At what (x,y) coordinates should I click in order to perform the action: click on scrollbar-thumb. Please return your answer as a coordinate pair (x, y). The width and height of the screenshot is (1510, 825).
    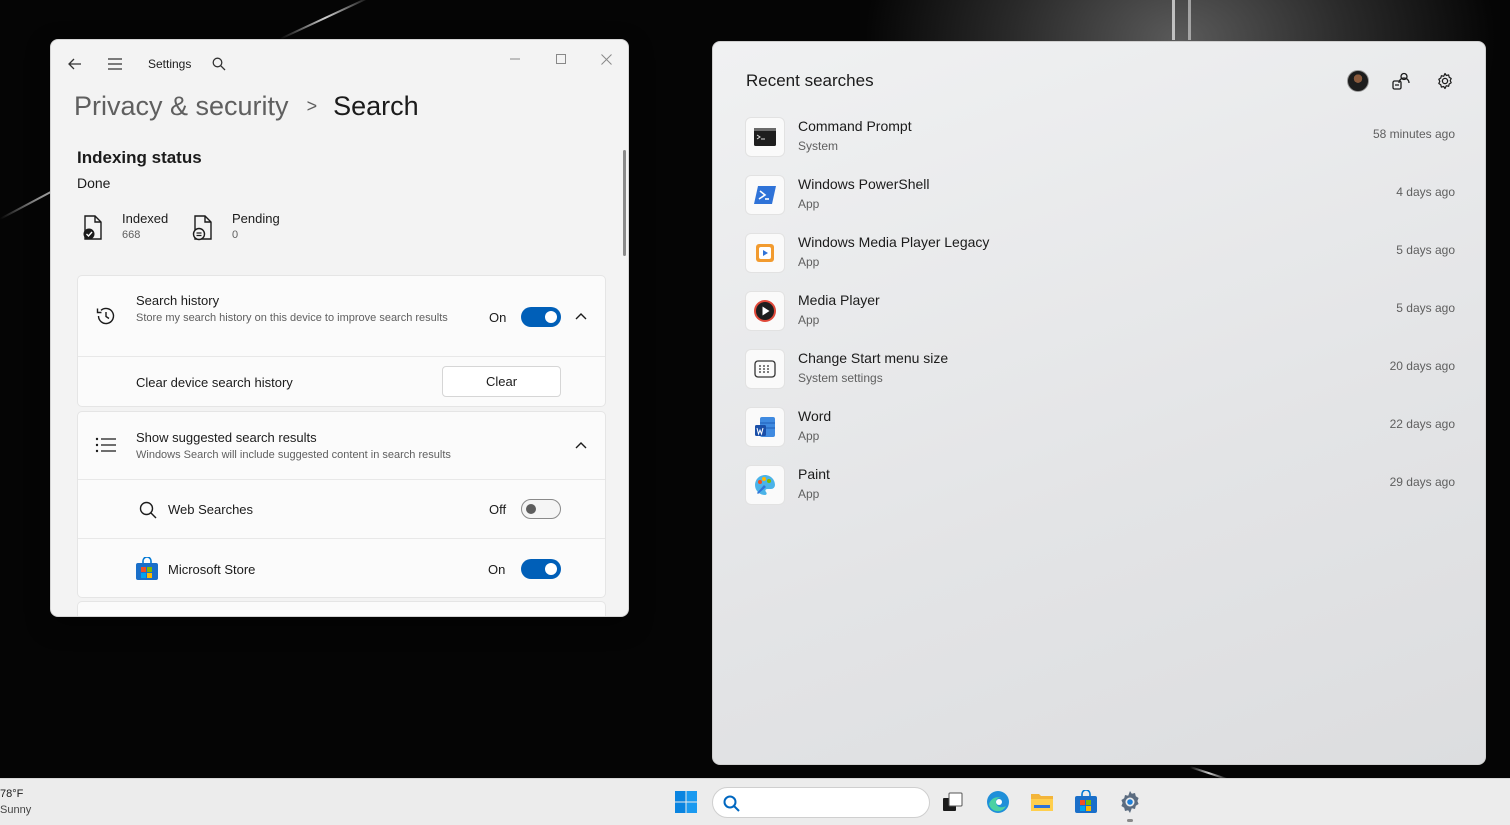
    Looking at the image, I should click on (624, 203).